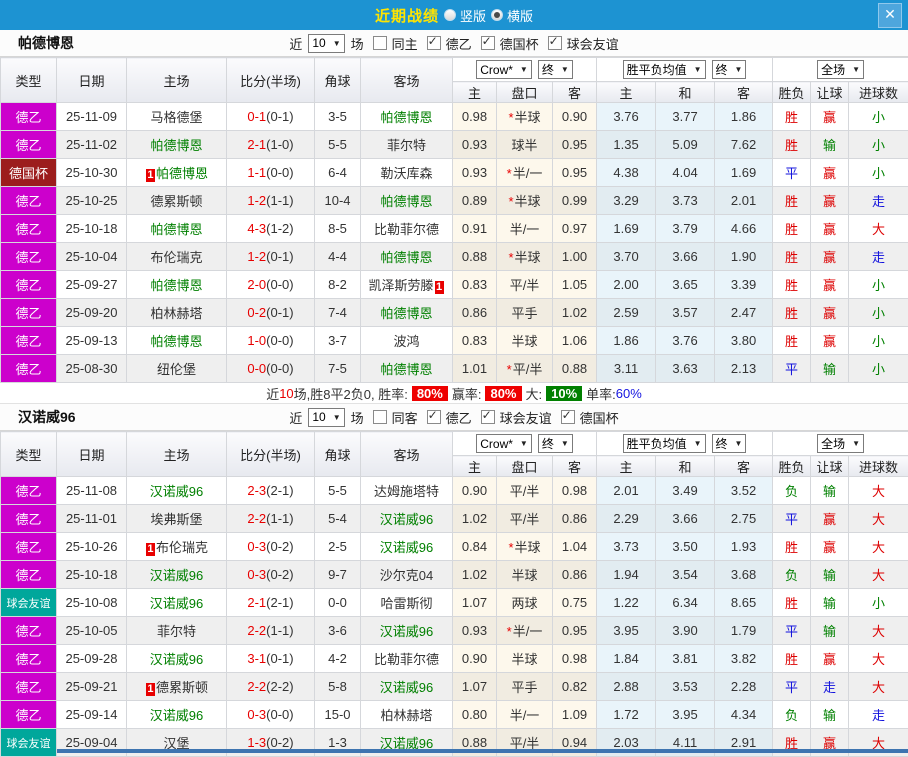 This screenshot has width=908, height=757. What do you see at coordinates (271, 313) in the screenshot?
I see `score-cell: 0-2(0-1)` at bounding box center [271, 313].